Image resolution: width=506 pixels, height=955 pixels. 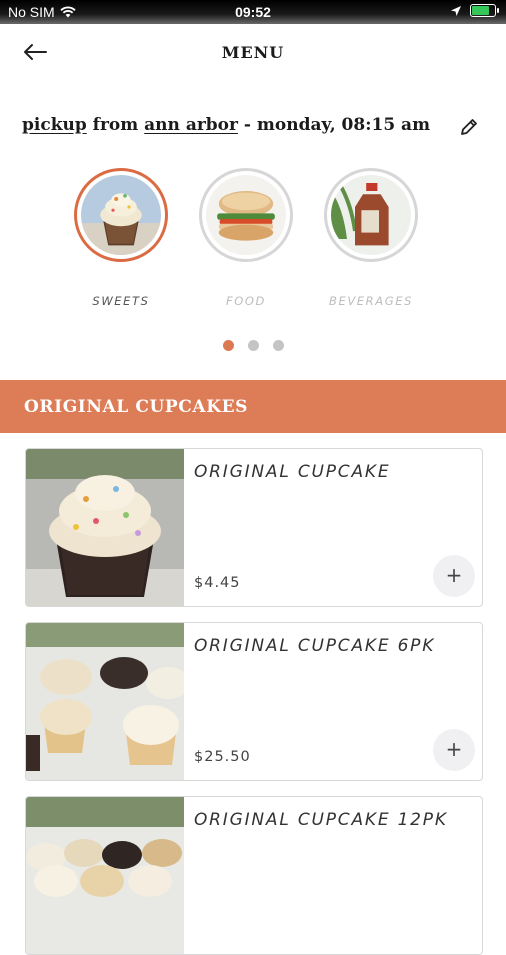 What do you see at coordinates (456, 11) in the screenshot?
I see `location-arrow-icon` at bounding box center [456, 11].